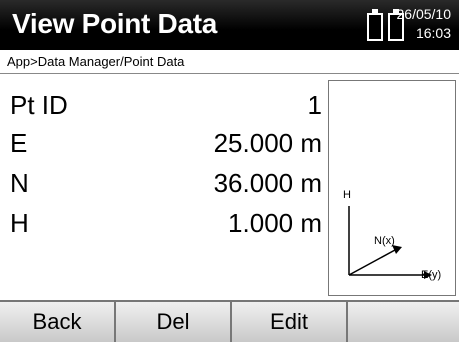  What do you see at coordinates (403, 322) in the screenshot?
I see `empty-softkey` at bounding box center [403, 322].